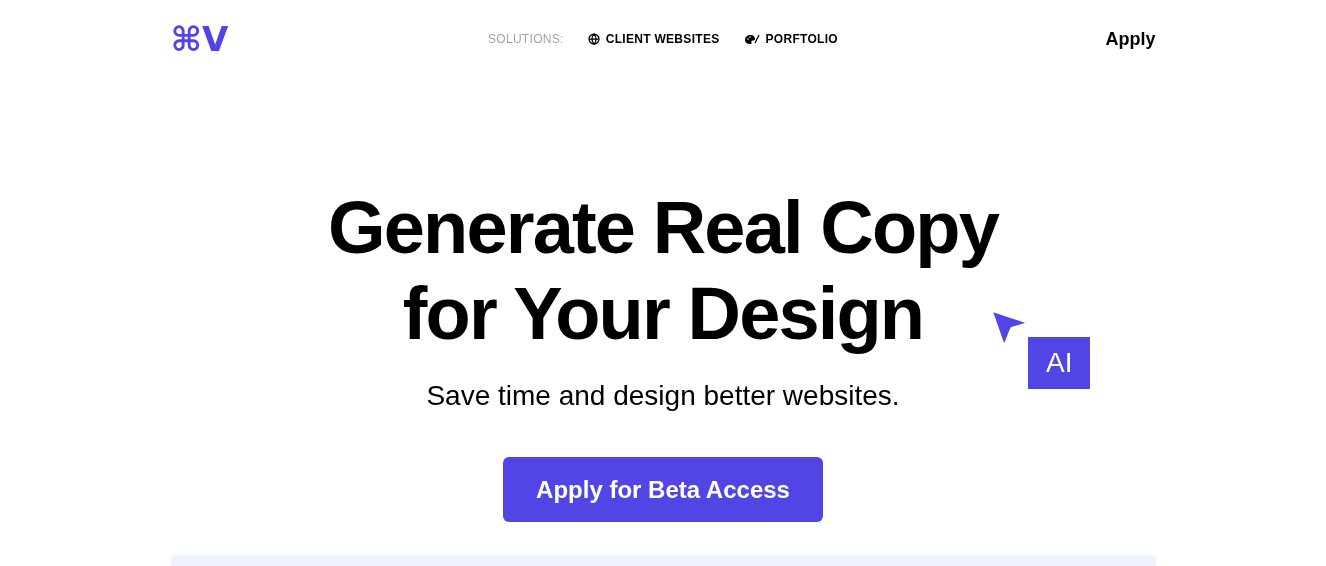 The width and height of the screenshot is (1326, 566). I want to click on headline: for Your Design, so click(663, 313).